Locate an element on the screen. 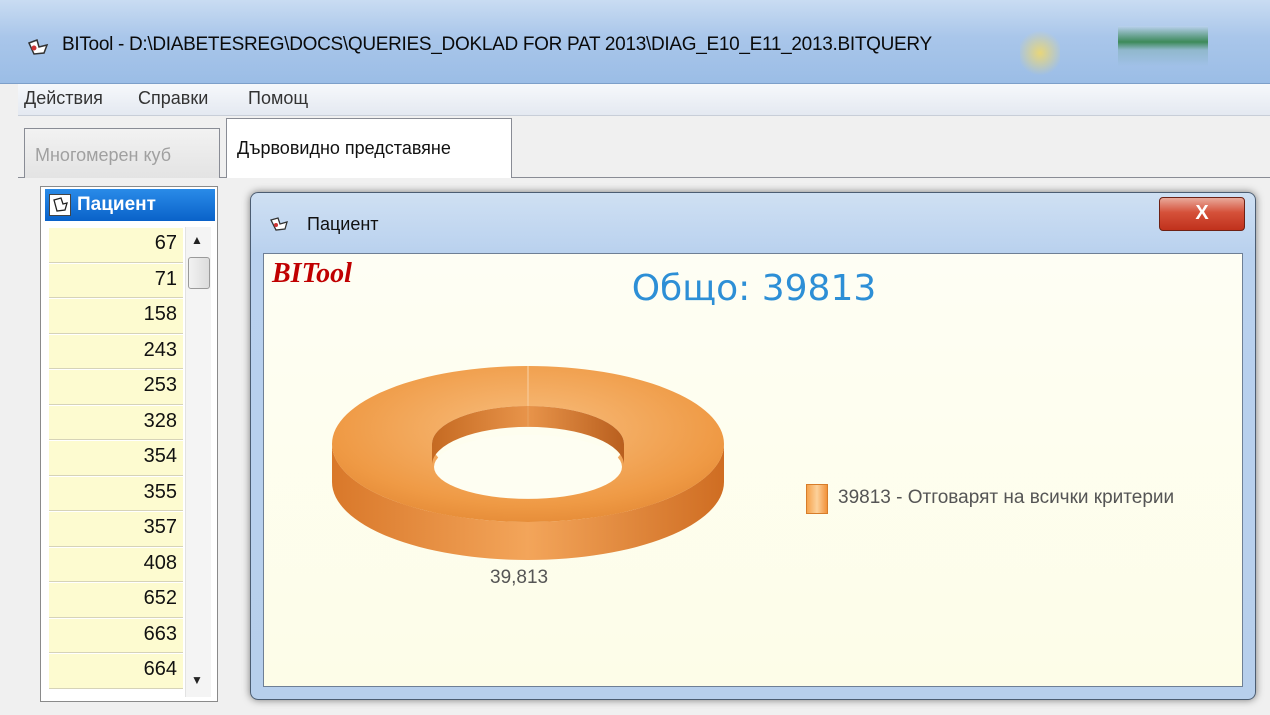 The image size is (1270, 715). tab-strip: Многомерен куб Дървовидно представяне is located at coordinates (644, 147).